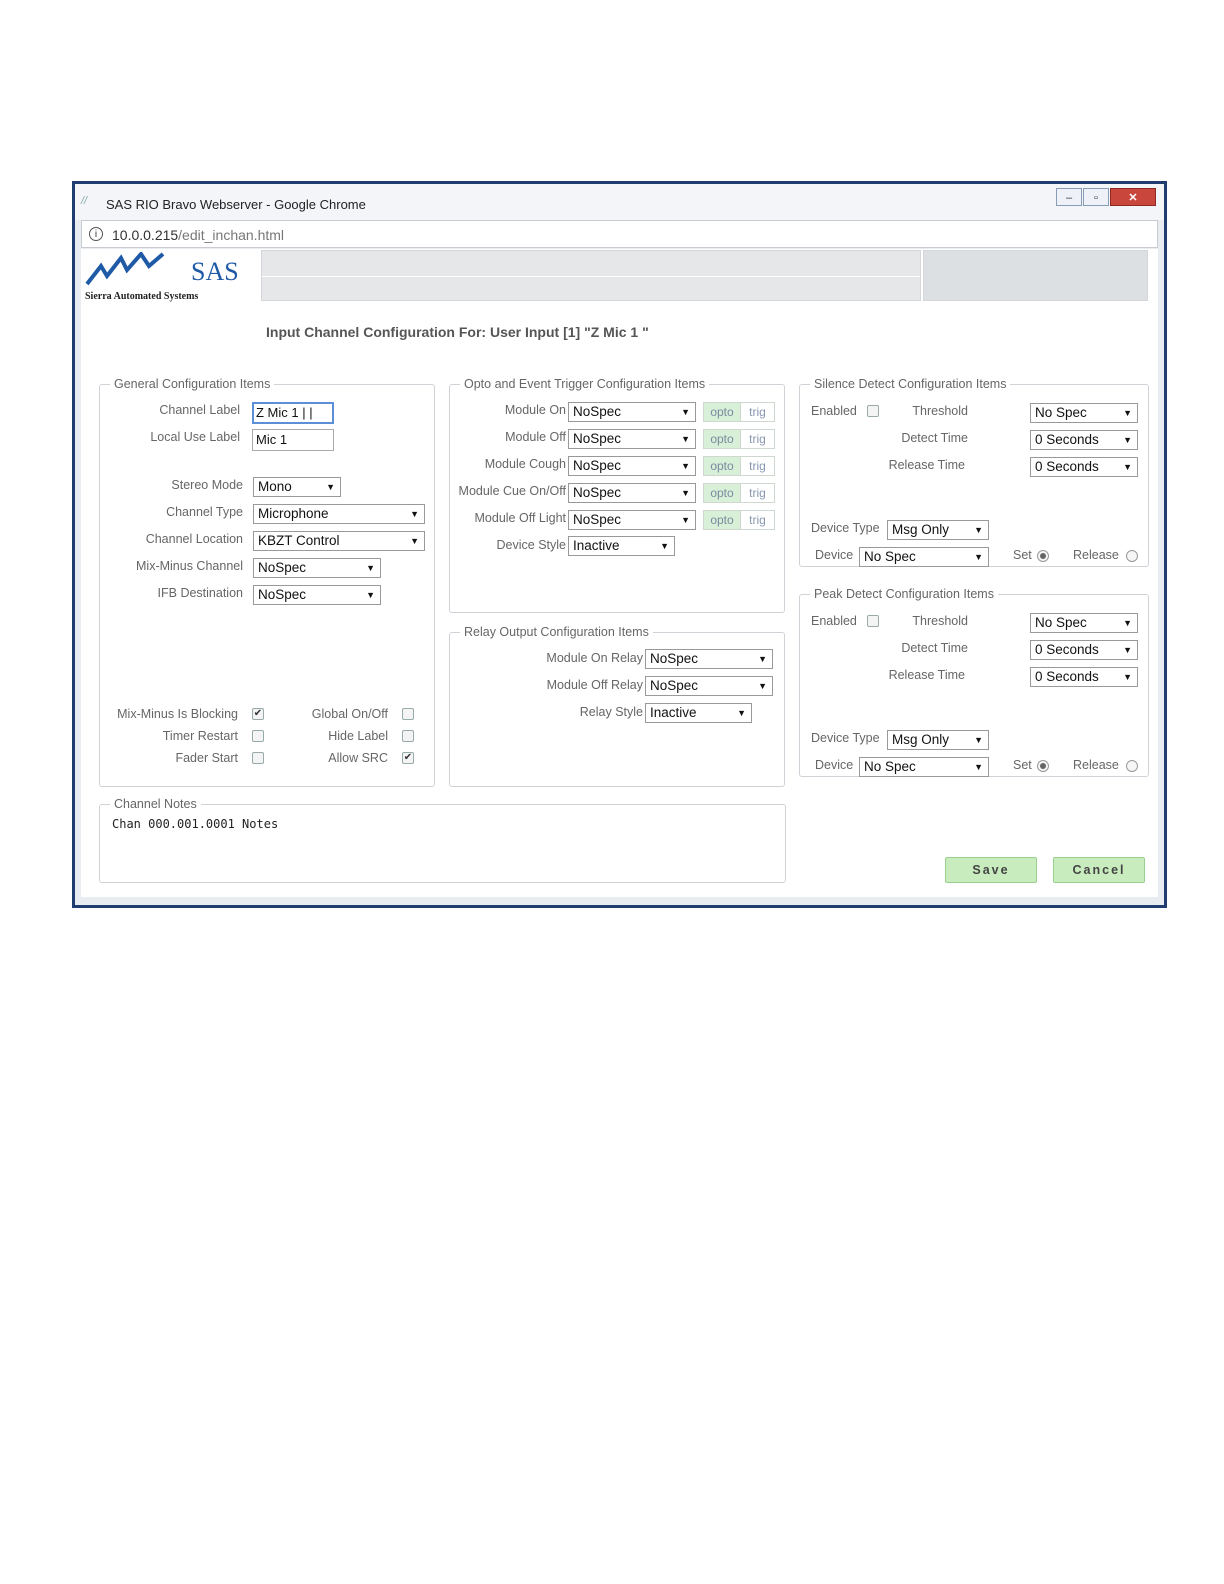  I want to click on info-icon: i, so click(96, 234).